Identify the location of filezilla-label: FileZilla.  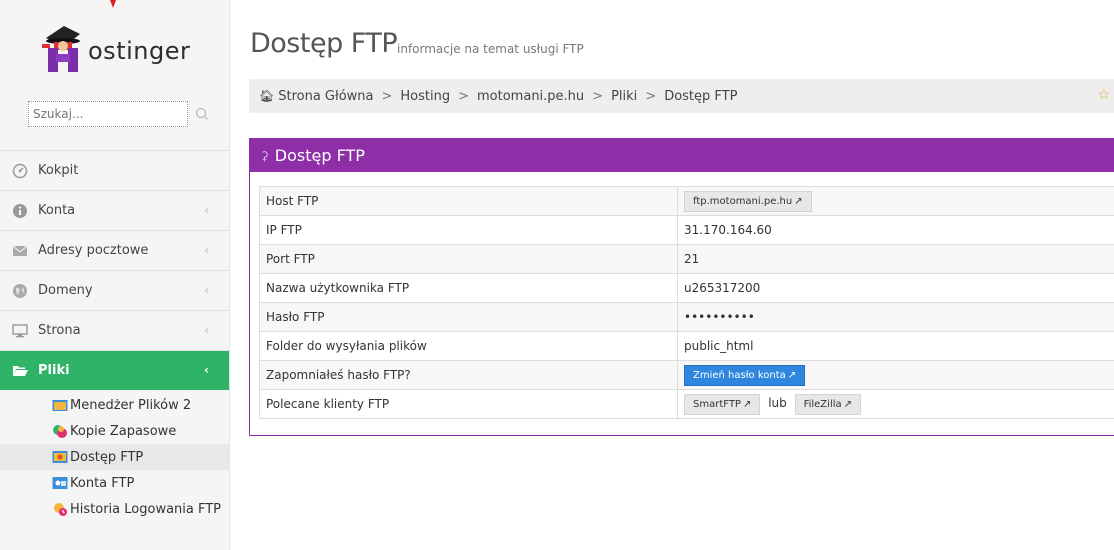
(822, 404).